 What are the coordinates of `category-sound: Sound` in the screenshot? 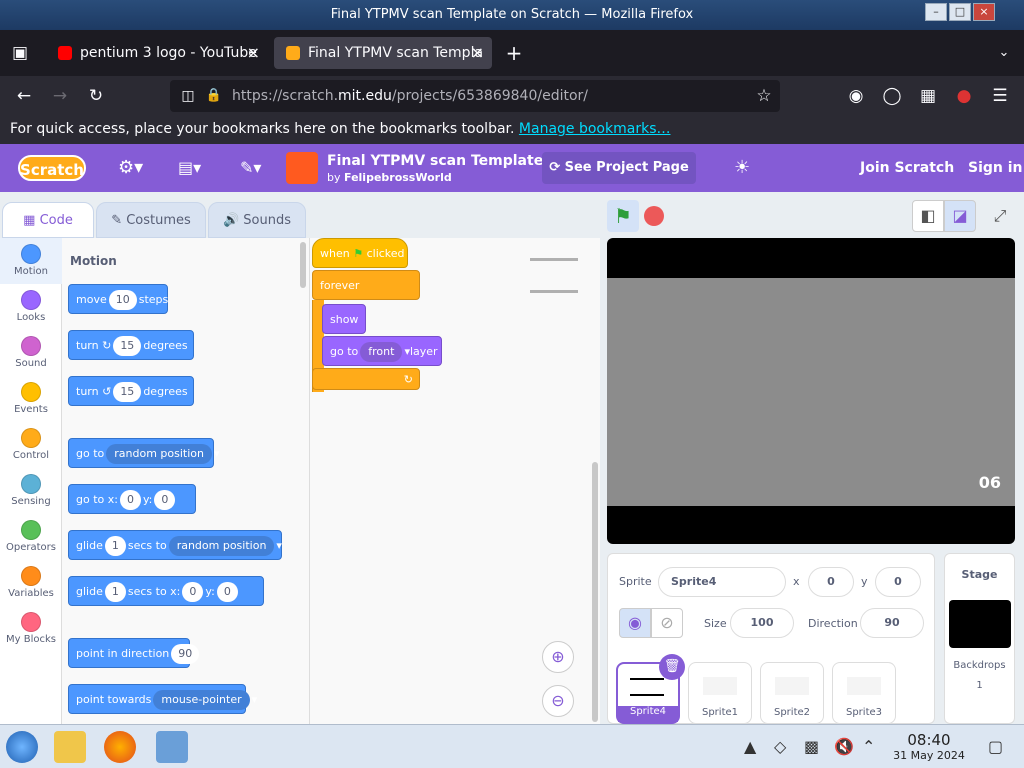 It's located at (31, 353).